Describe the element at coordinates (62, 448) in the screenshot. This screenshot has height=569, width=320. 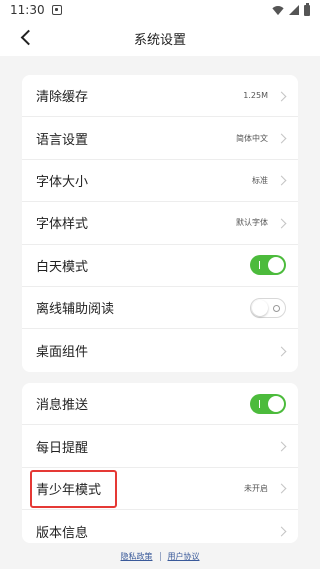
I see `setting-label: 每日提醒` at that location.